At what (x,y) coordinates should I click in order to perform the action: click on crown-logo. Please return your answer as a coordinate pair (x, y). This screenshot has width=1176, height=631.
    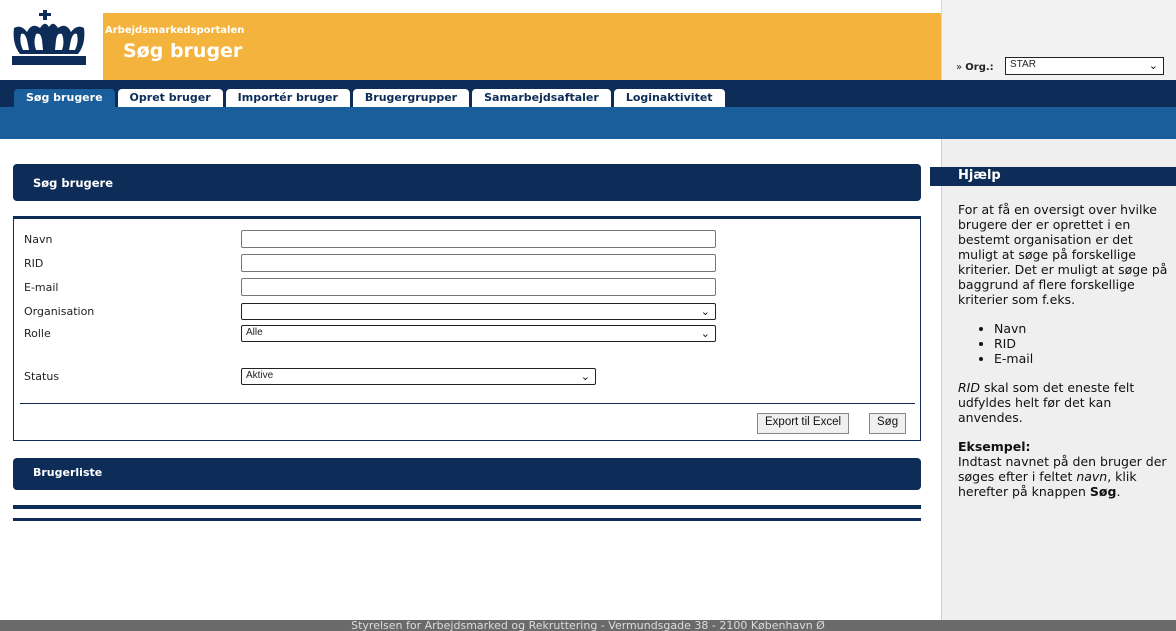
    Looking at the image, I should click on (51, 40).